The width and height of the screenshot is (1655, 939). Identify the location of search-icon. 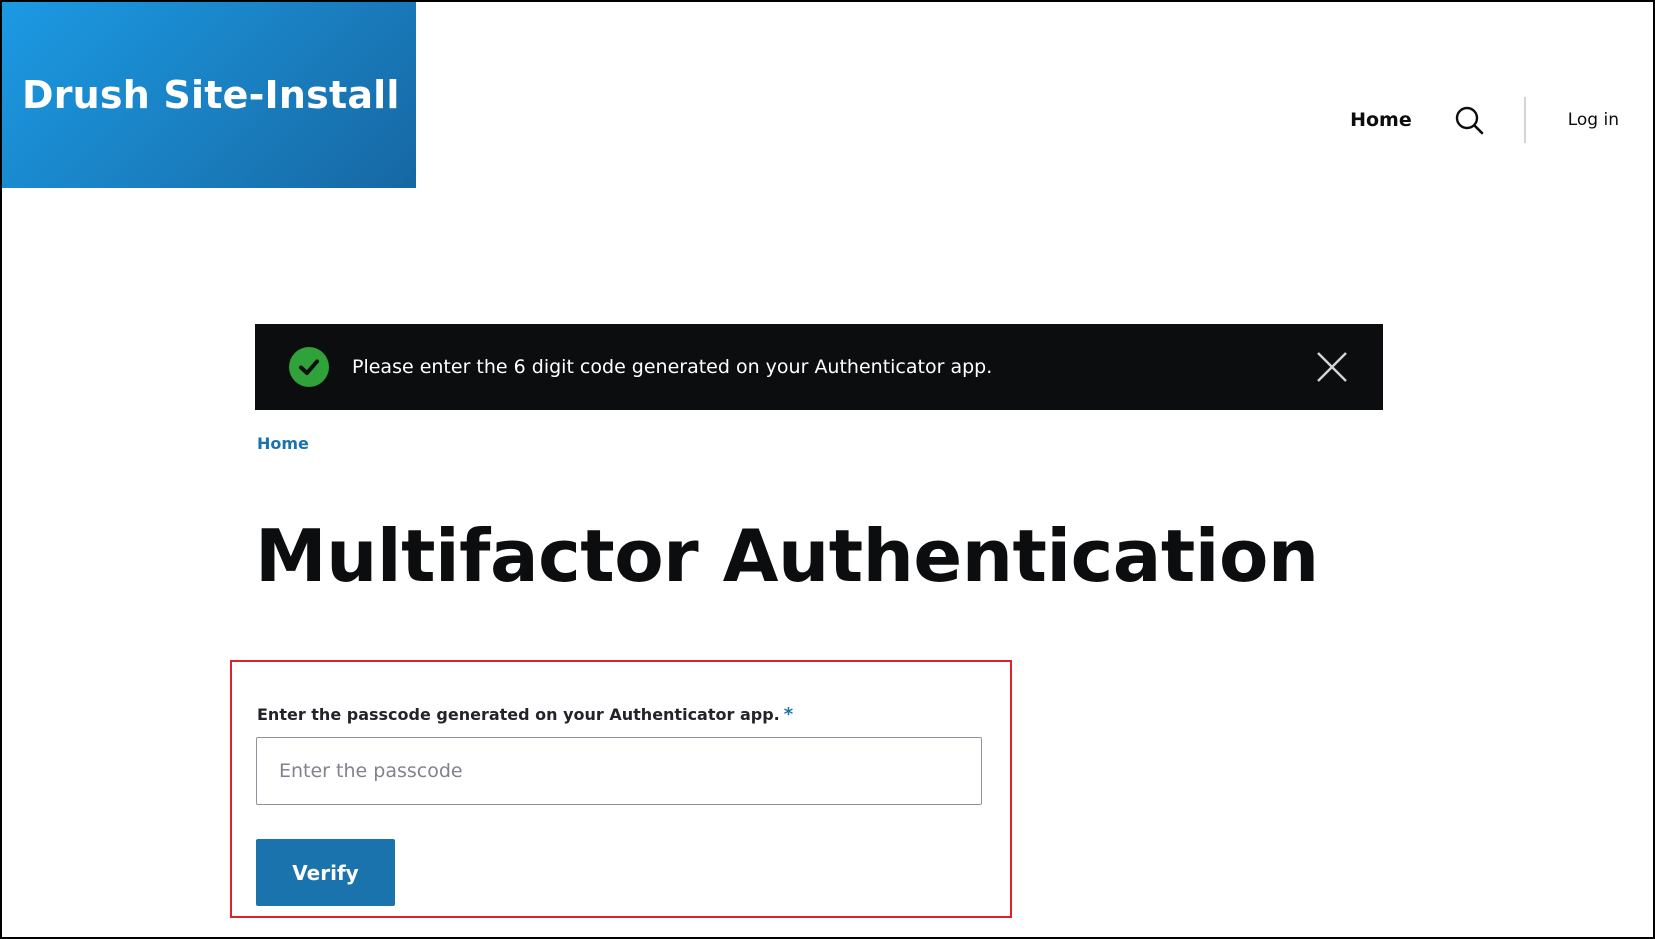
(1469, 120).